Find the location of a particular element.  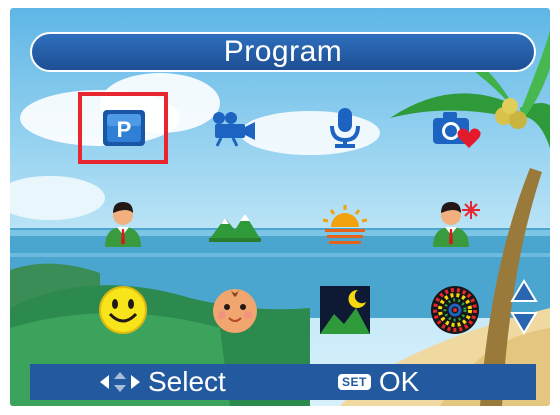

night-scene-icon is located at coordinates (345, 310).